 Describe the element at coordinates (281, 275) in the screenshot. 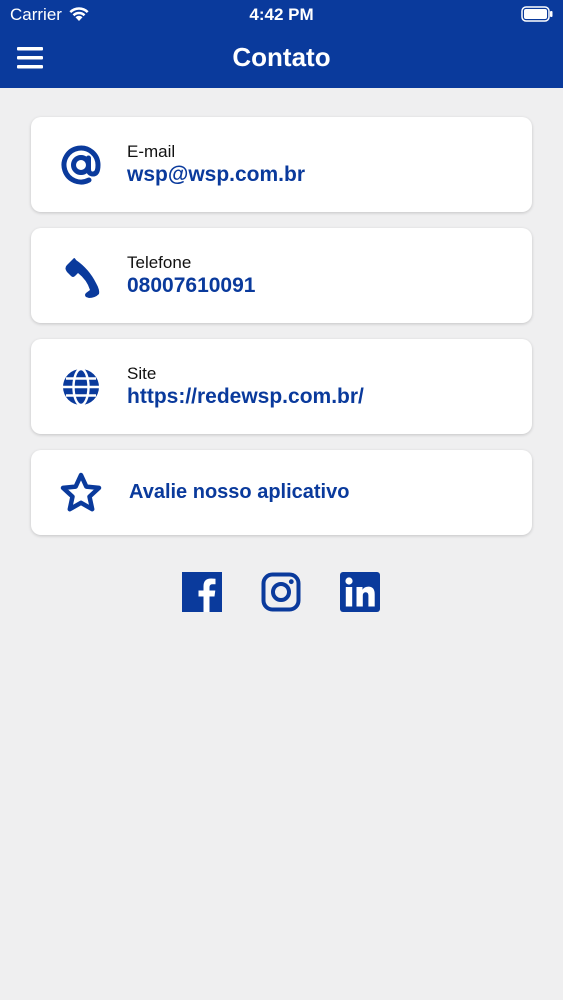

I see `phone-card: Telefone 08007610091` at that location.